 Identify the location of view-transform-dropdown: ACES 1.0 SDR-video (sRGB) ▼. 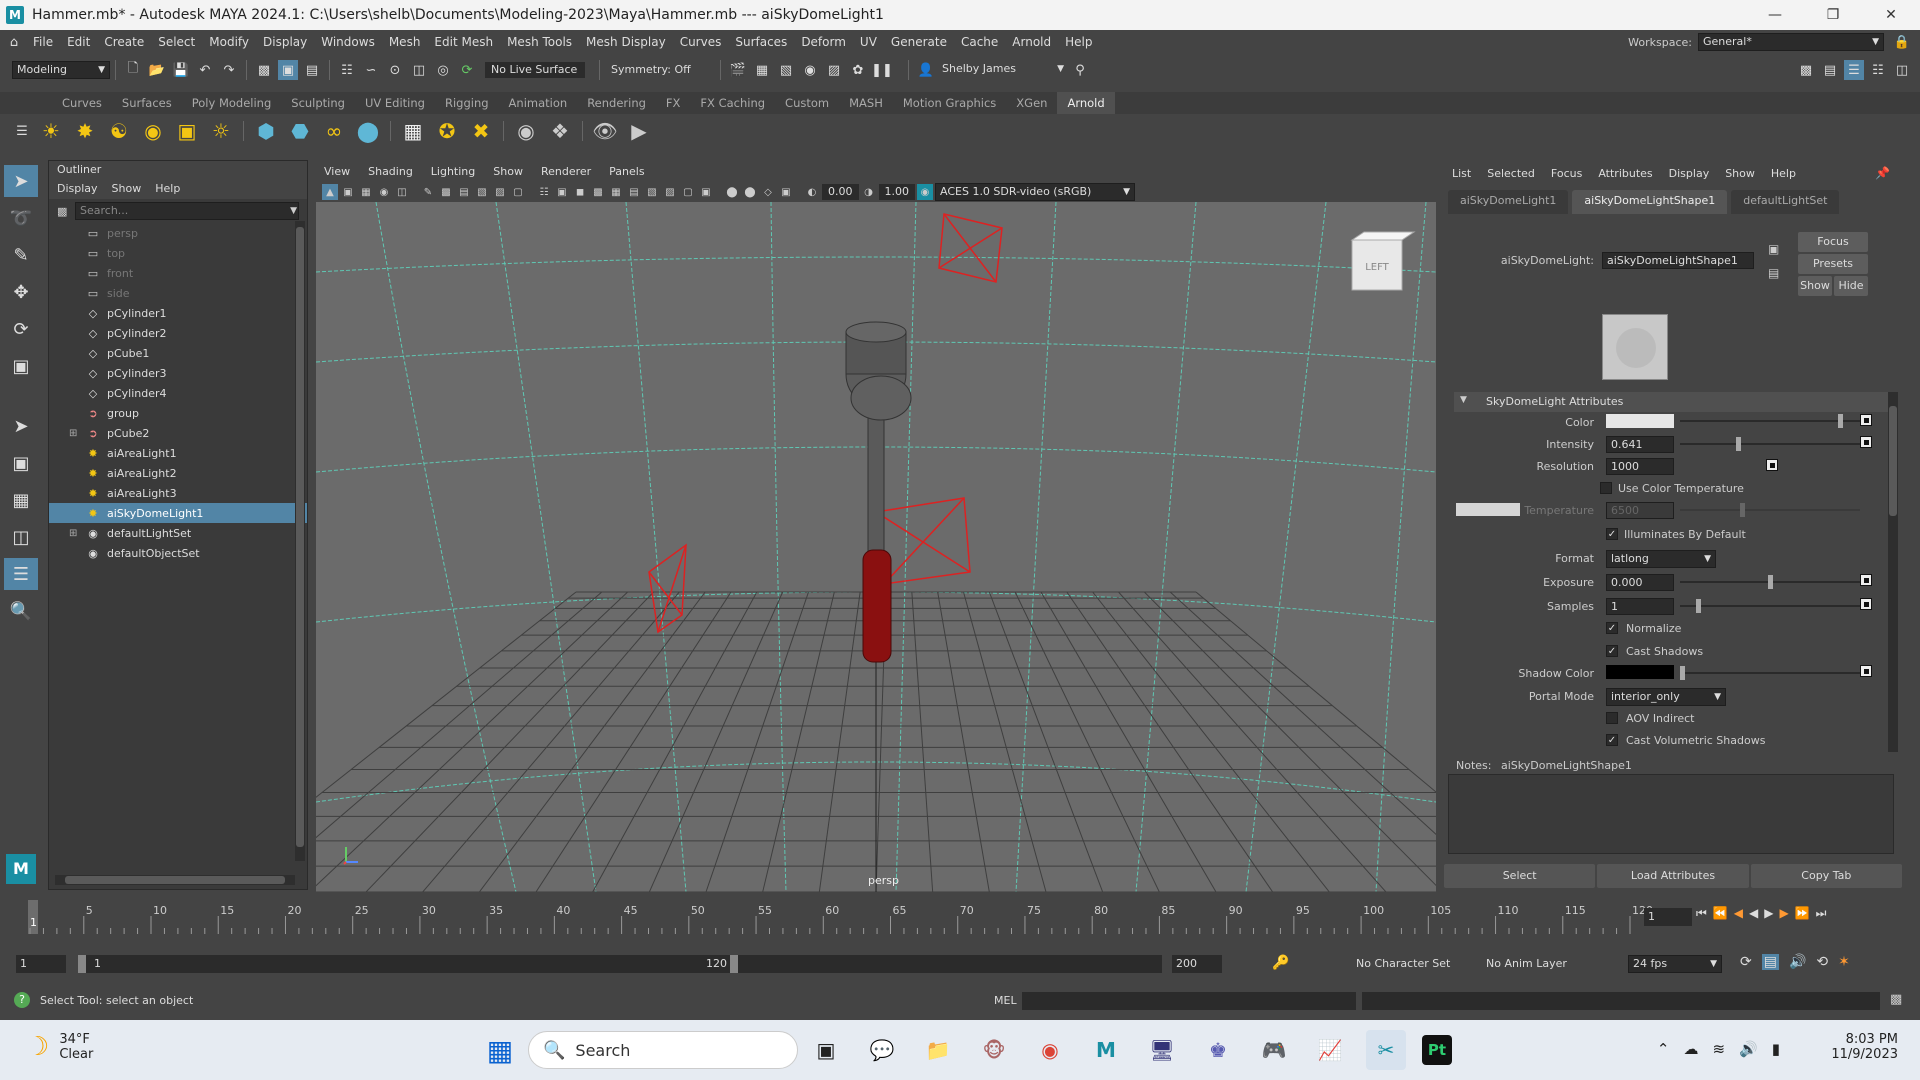
(1035, 192).